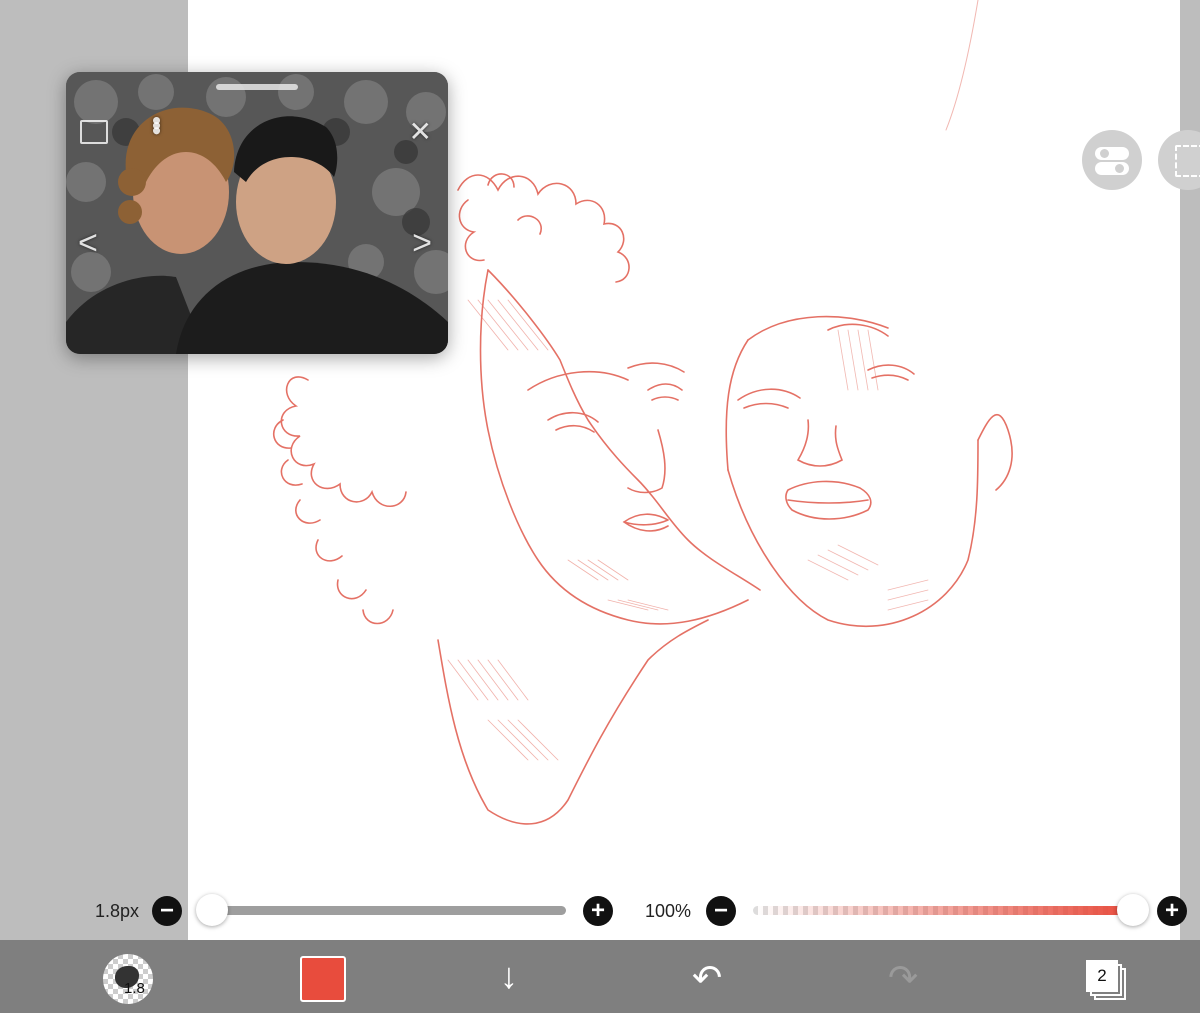 The height and width of the screenshot is (1013, 1200). Describe the element at coordinates (167, 911) in the screenshot. I see `brush-size-decrease-button: −` at that location.